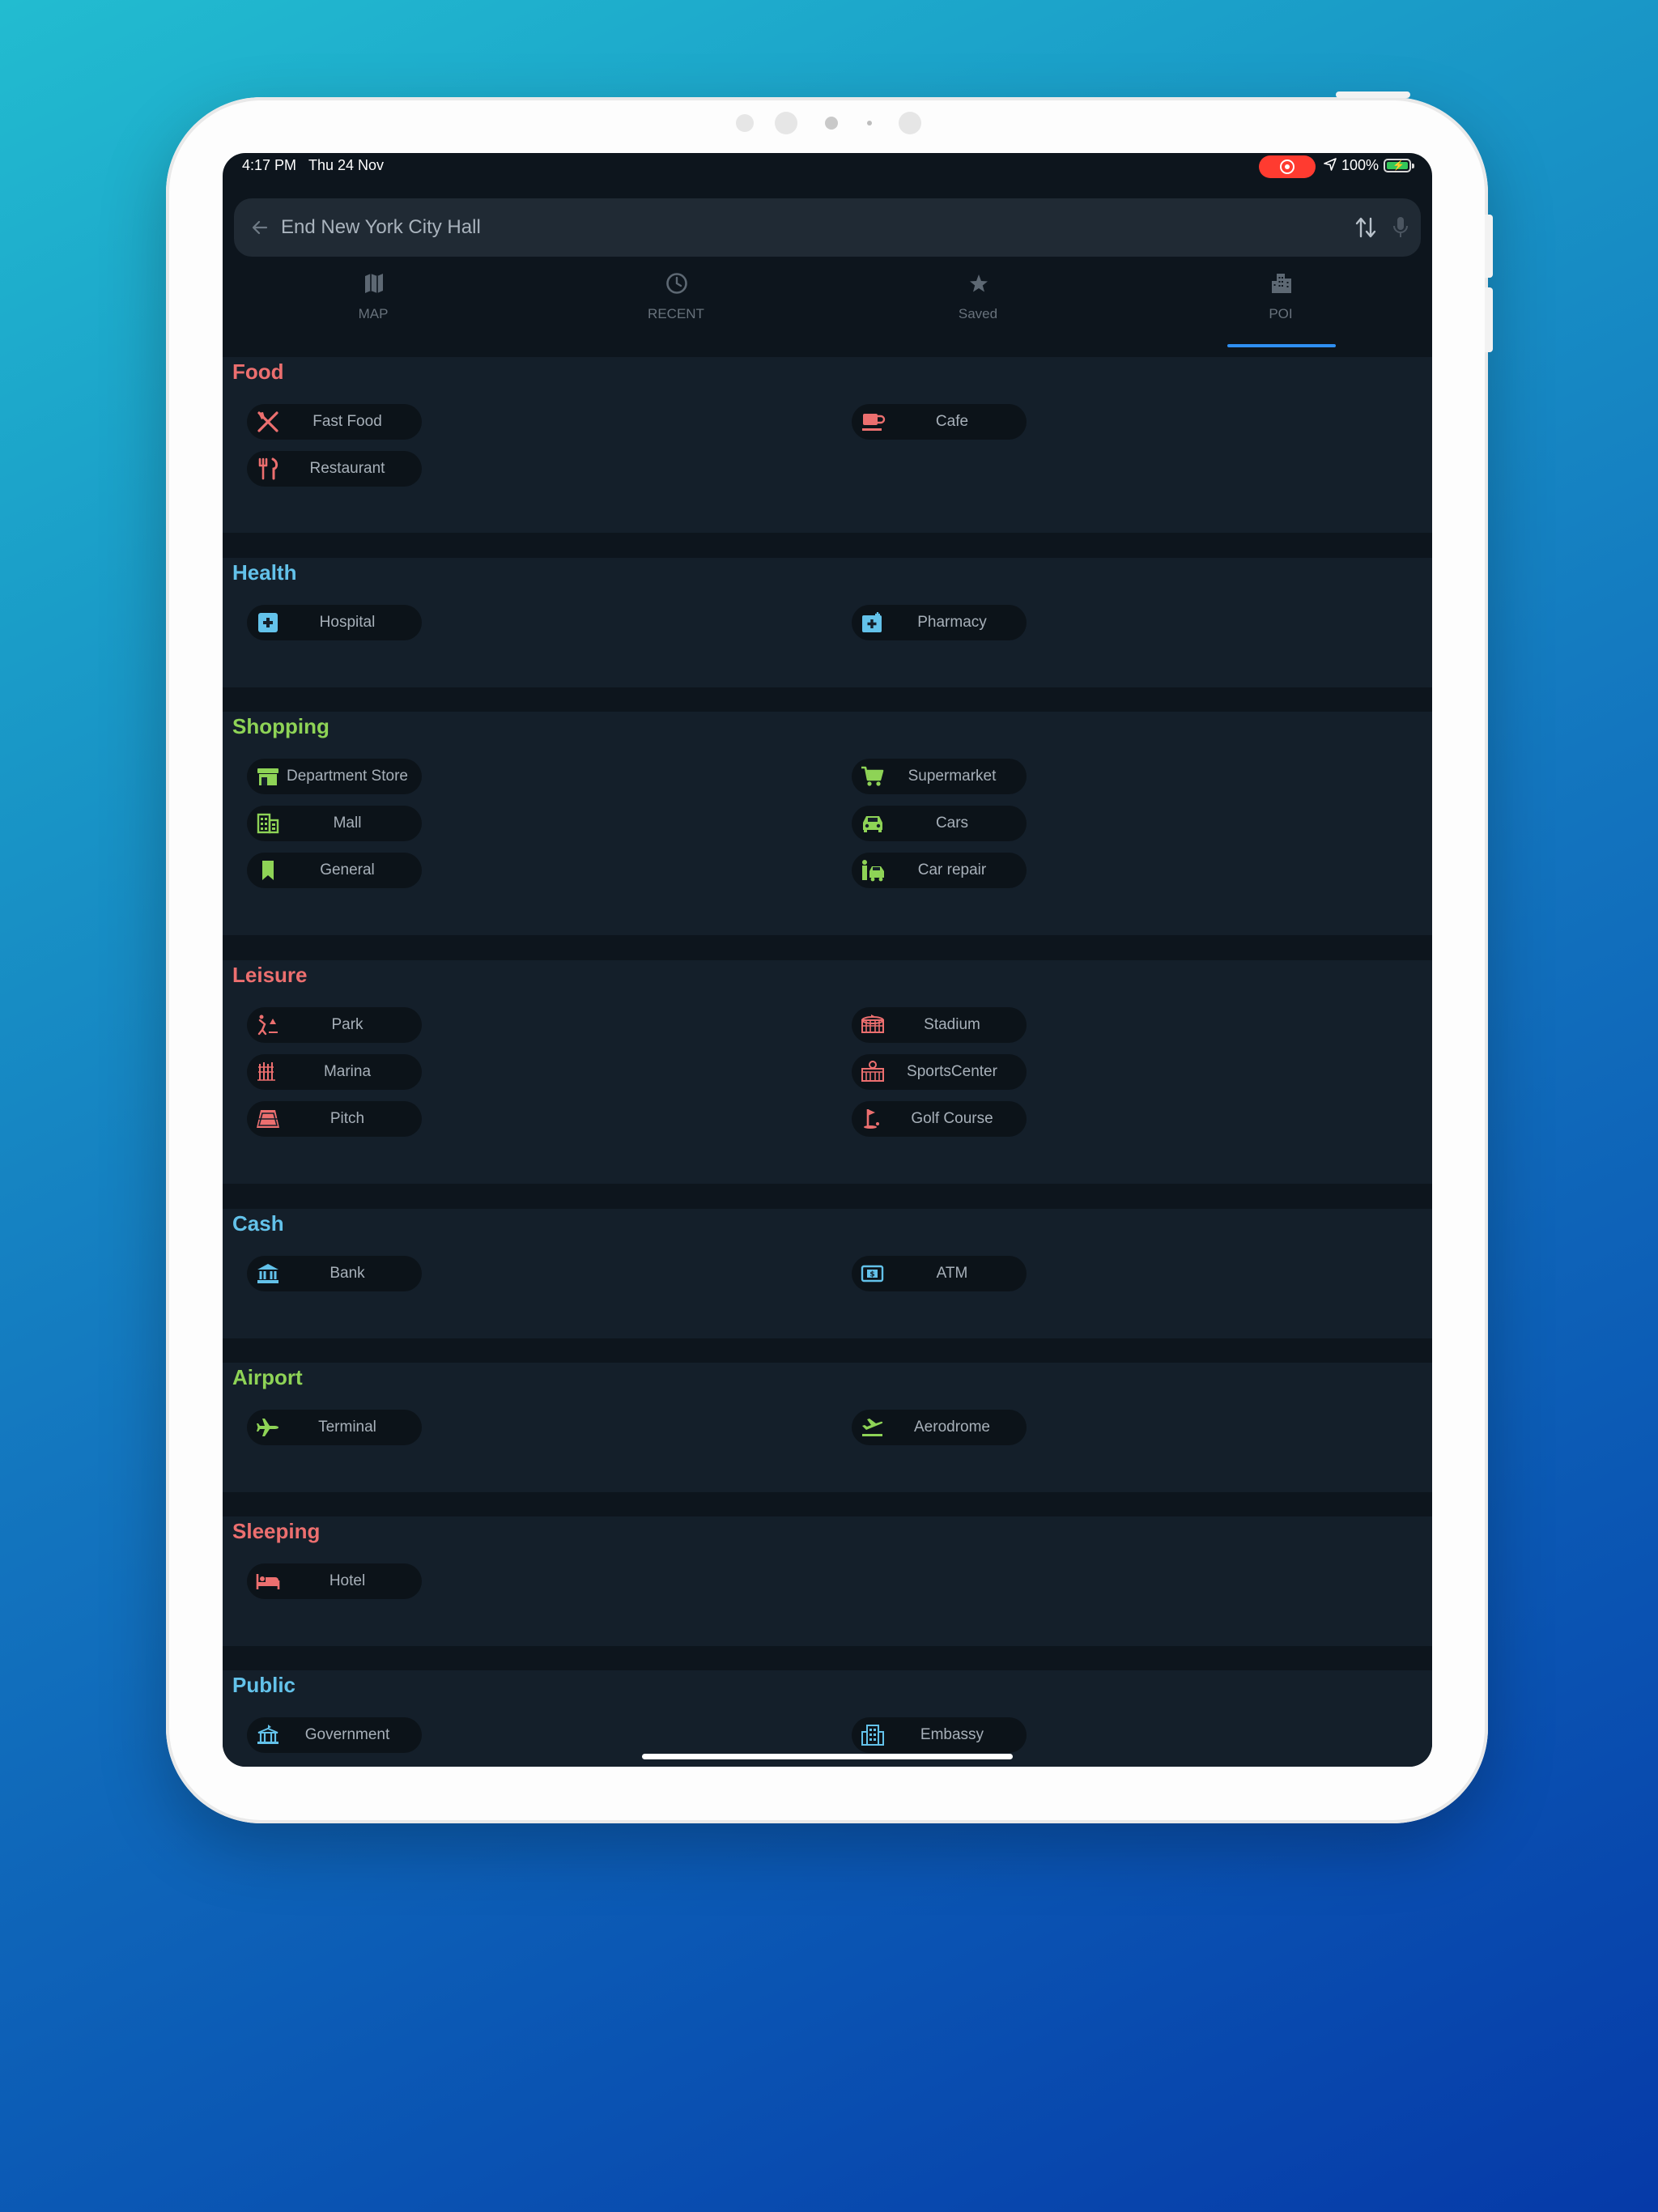  What do you see at coordinates (978, 314) in the screenshot?
I see `tab-label: Saved` at bounding box center [978, 314].